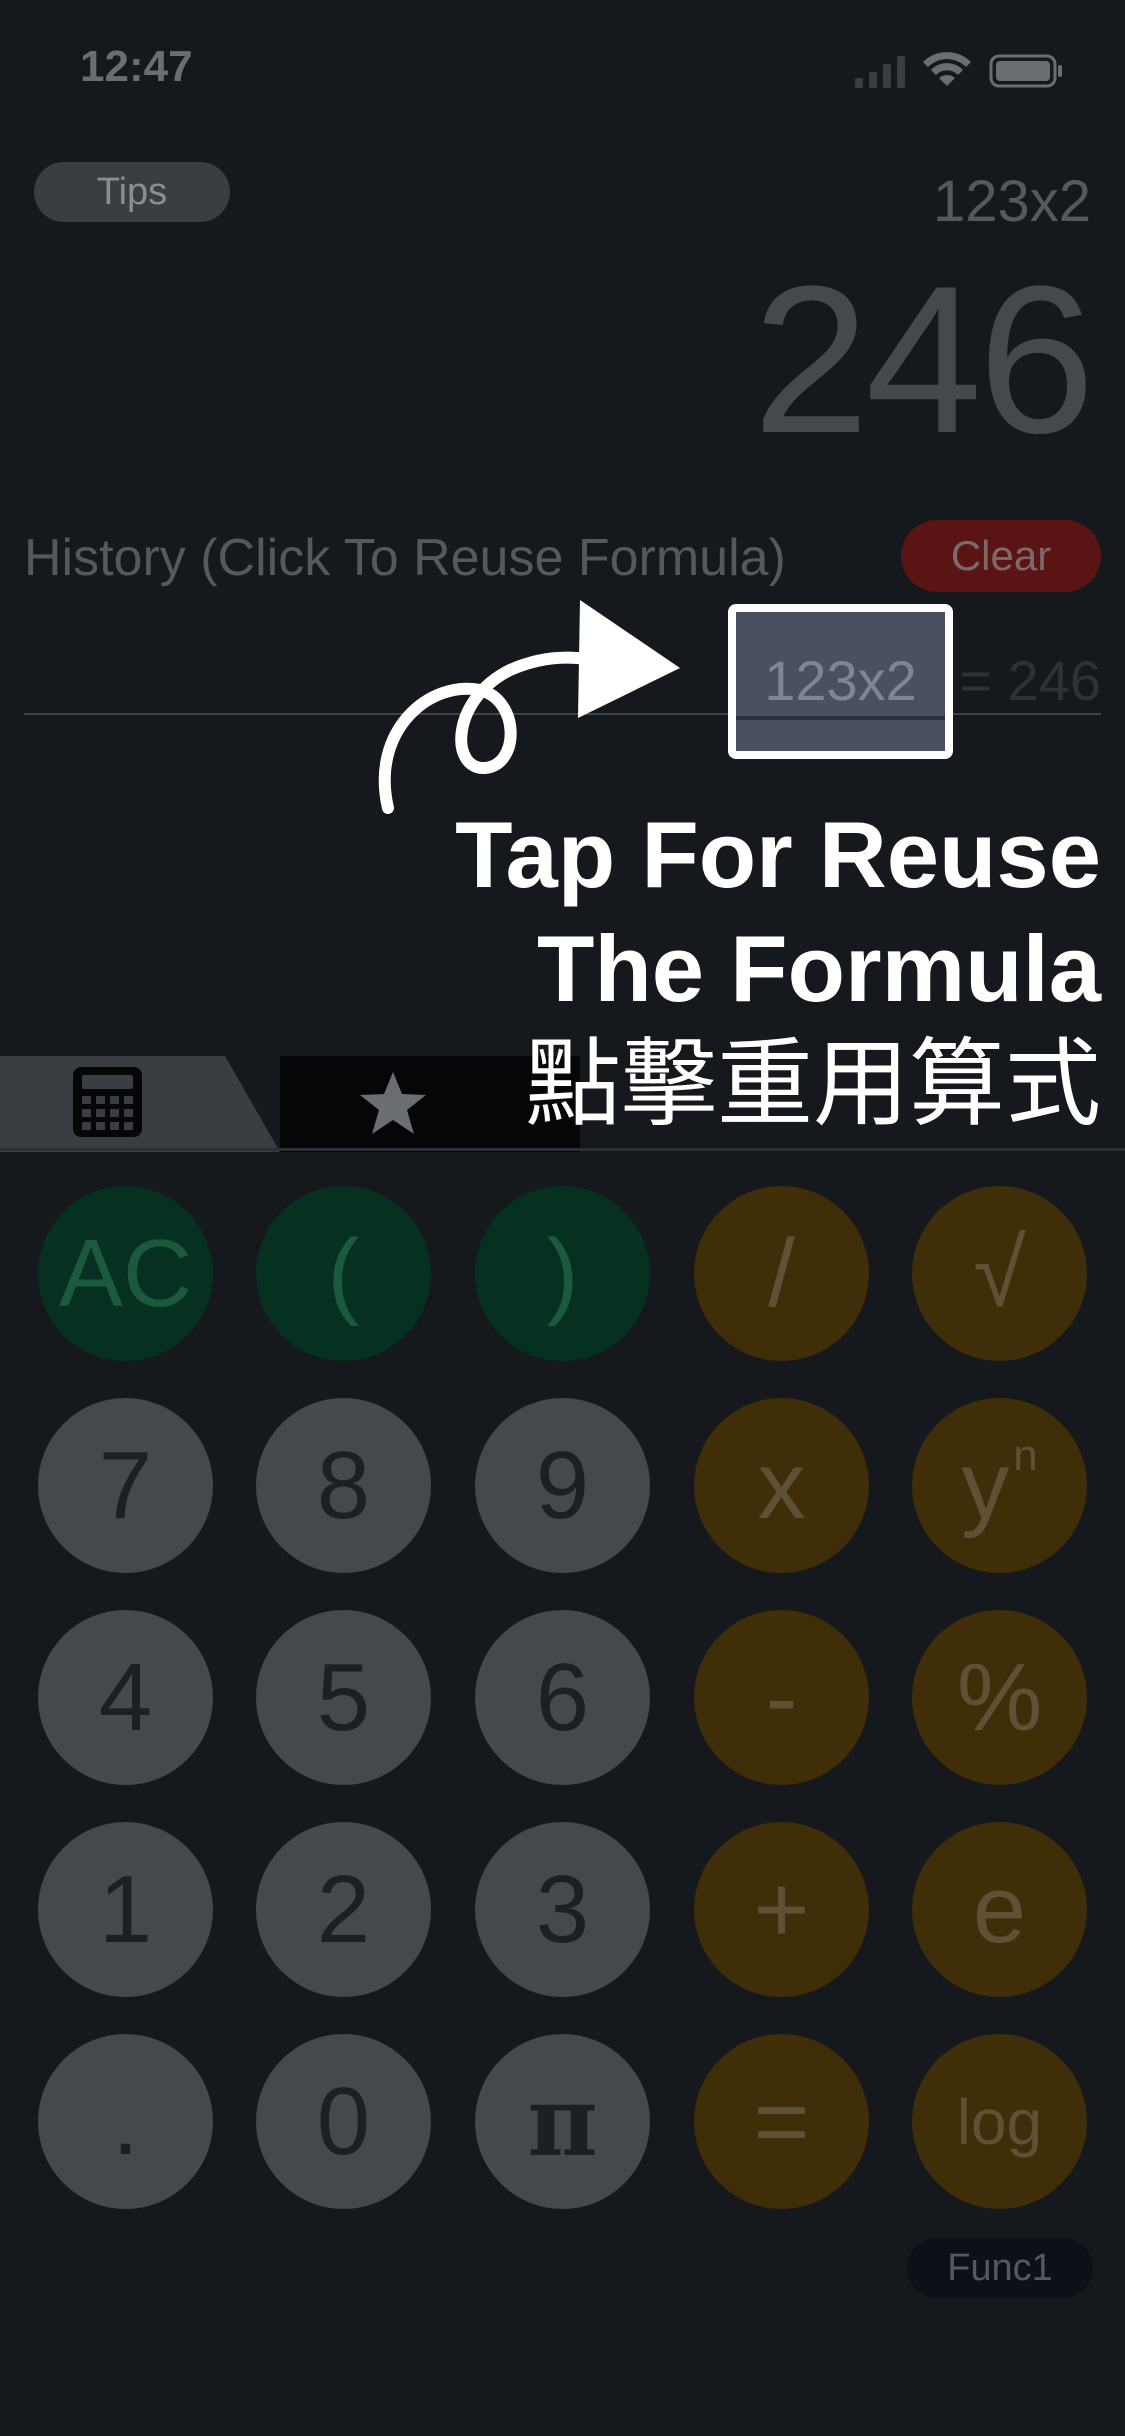  I want to click on key-e: e, so click(999, 1909).